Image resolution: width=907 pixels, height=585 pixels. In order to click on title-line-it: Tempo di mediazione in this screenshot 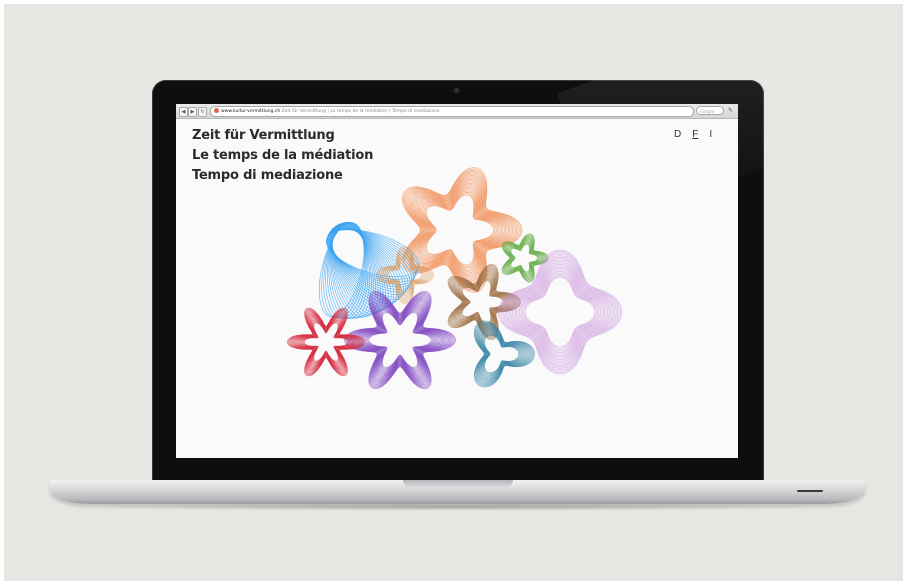, I will do `click(267, 175)`.